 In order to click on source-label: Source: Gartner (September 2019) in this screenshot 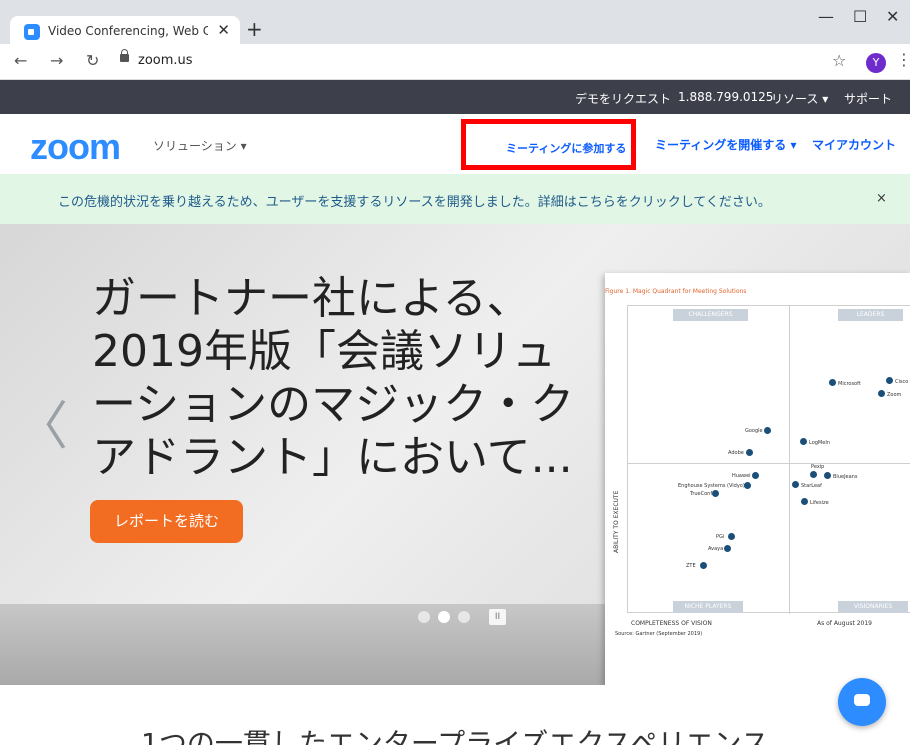, I will do `click(659, 634)`.